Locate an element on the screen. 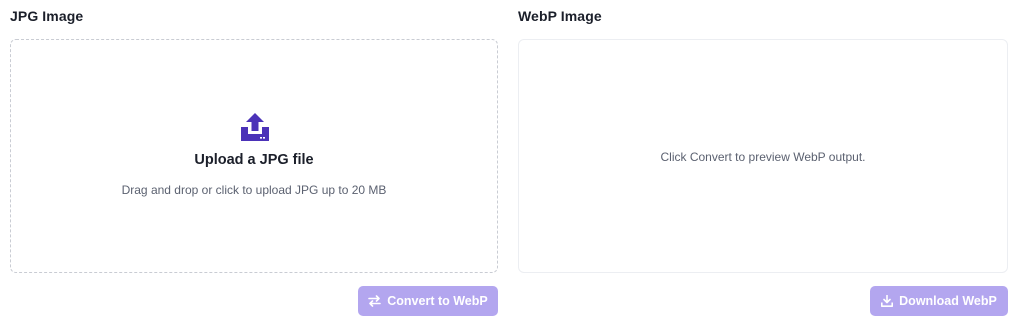 The image size is (1024, 324). preview-placeholder-text: Click Convert to preview WebP output. is located at coordinates (763, 157).